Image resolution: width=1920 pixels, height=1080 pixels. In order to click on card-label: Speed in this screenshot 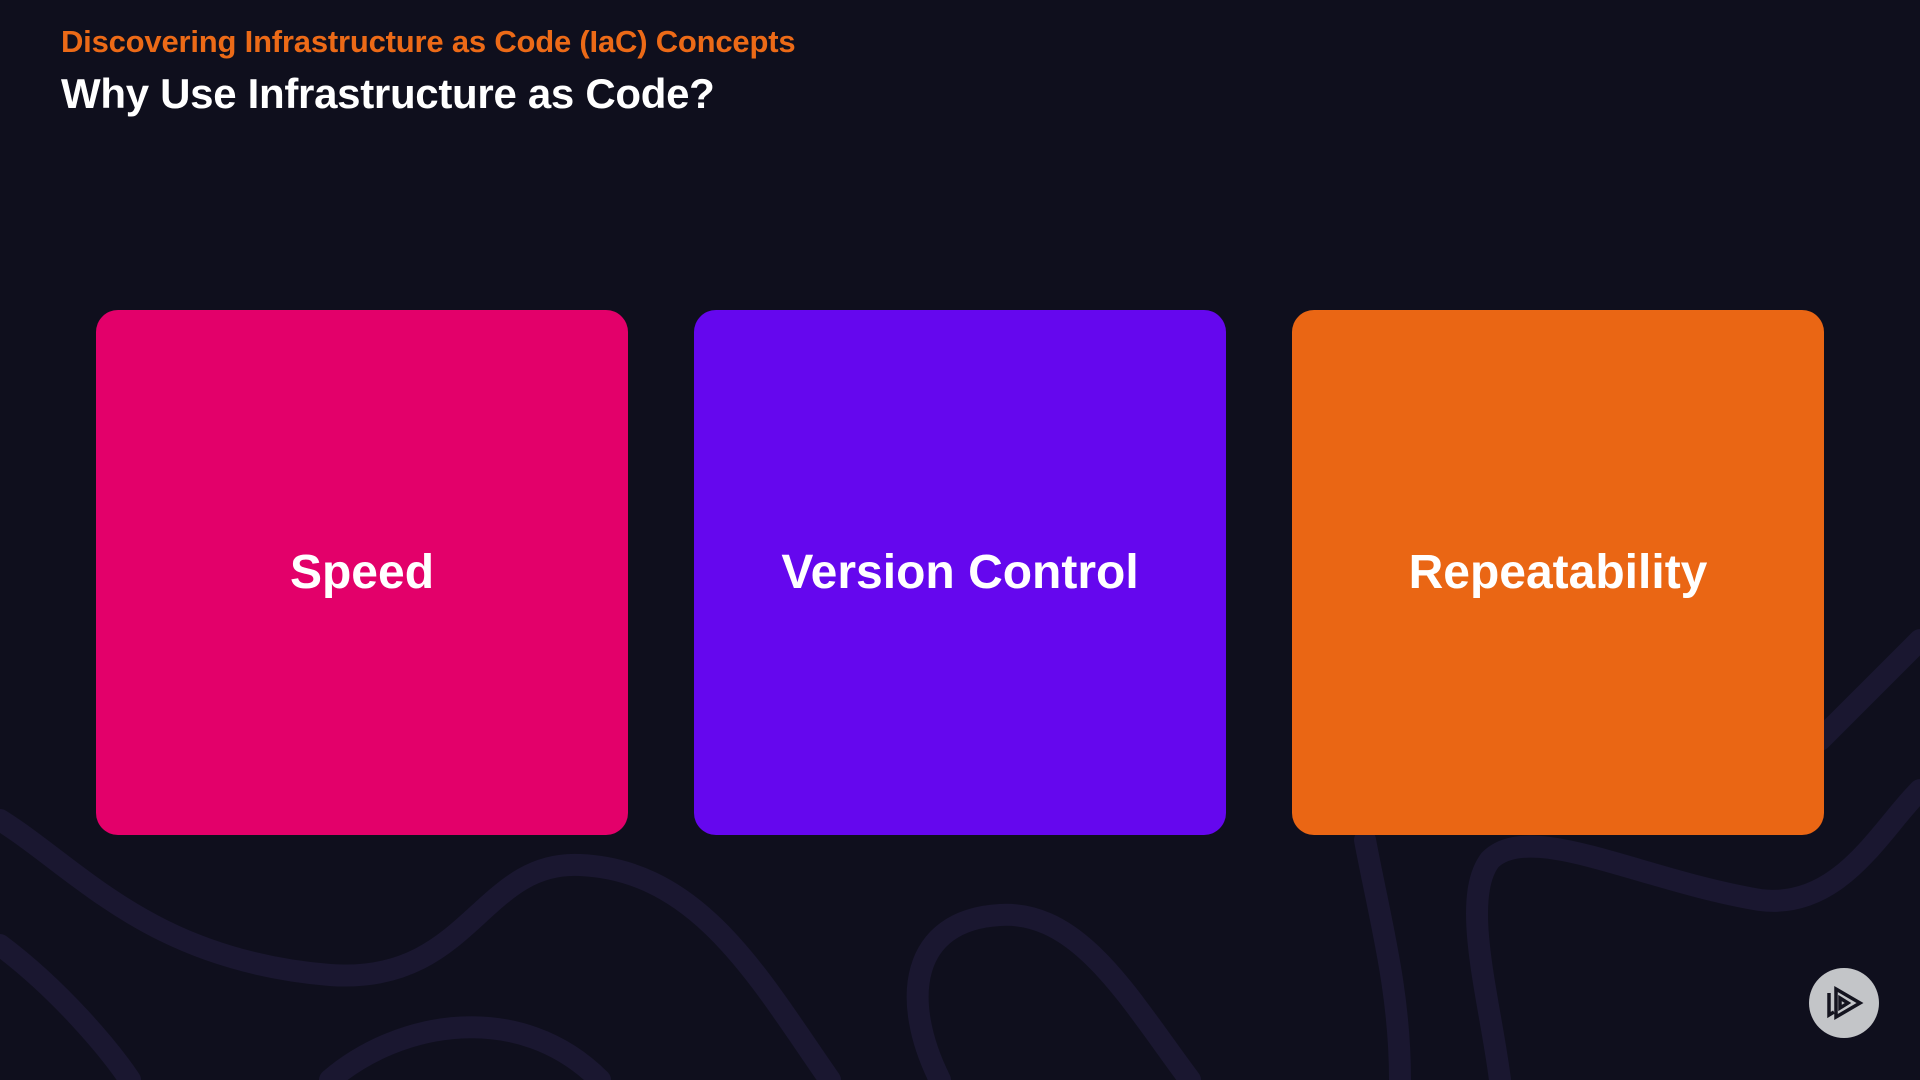, I will do `click(362, 572)`.